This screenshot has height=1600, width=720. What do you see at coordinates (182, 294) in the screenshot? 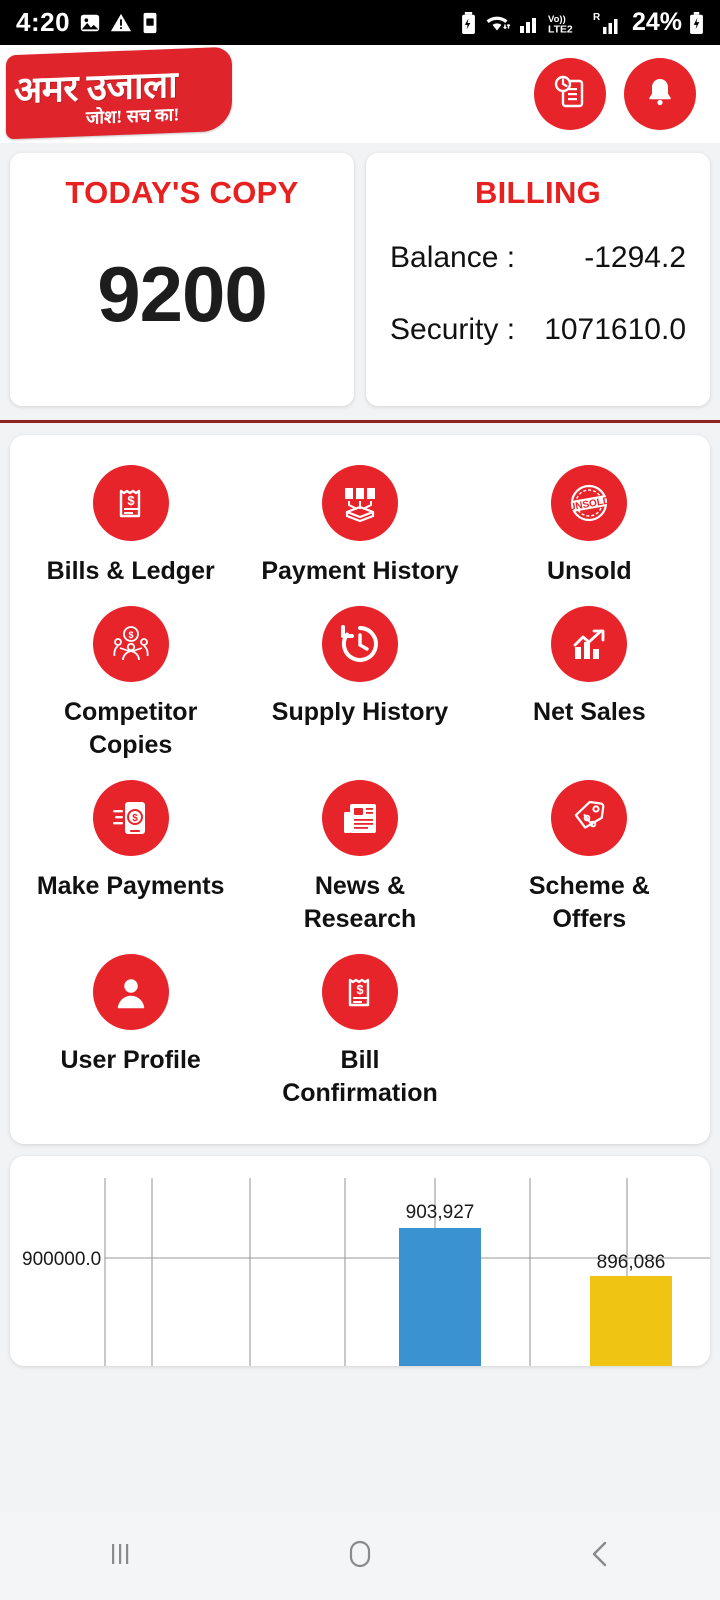
I see `todays-copy-value: 9200` at bounding box center [182, 294].